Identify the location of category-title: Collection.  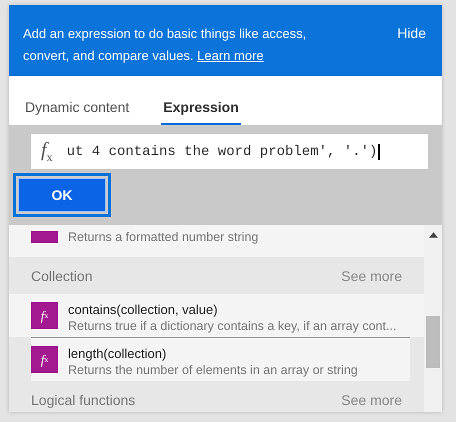
(61, 276).